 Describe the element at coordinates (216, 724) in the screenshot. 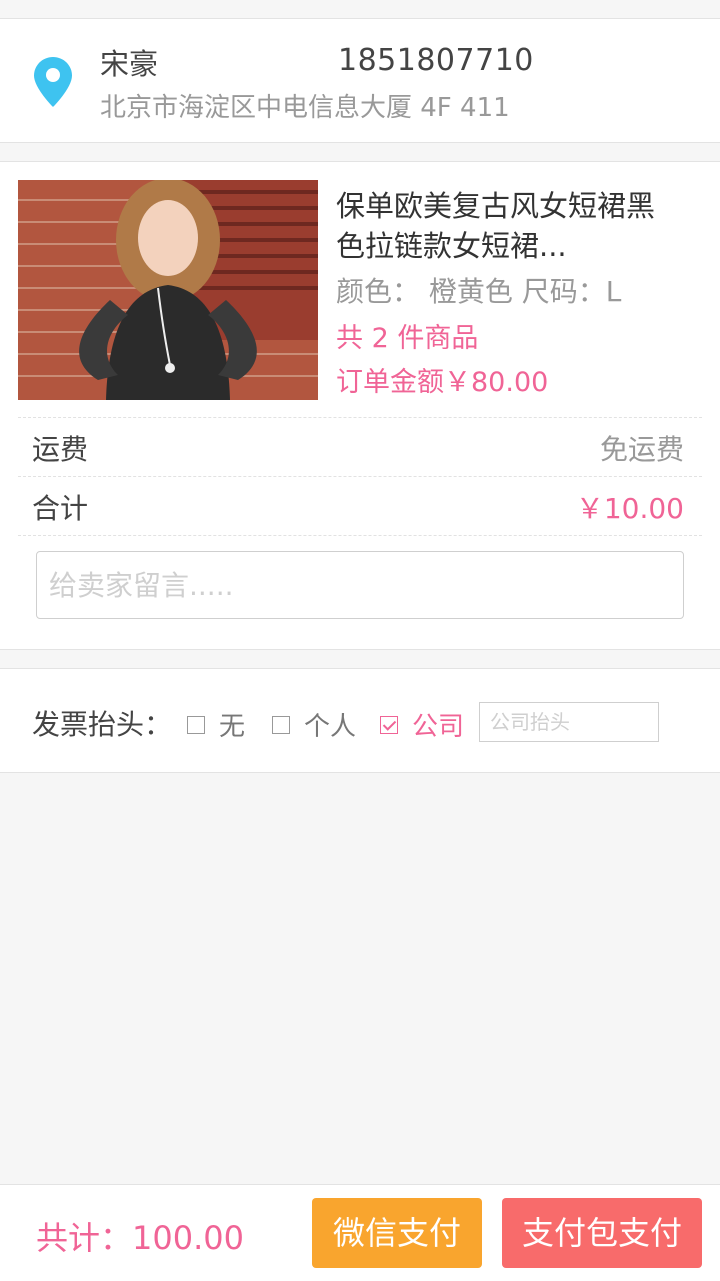

I see `invoice-option-none: 无` at that location.